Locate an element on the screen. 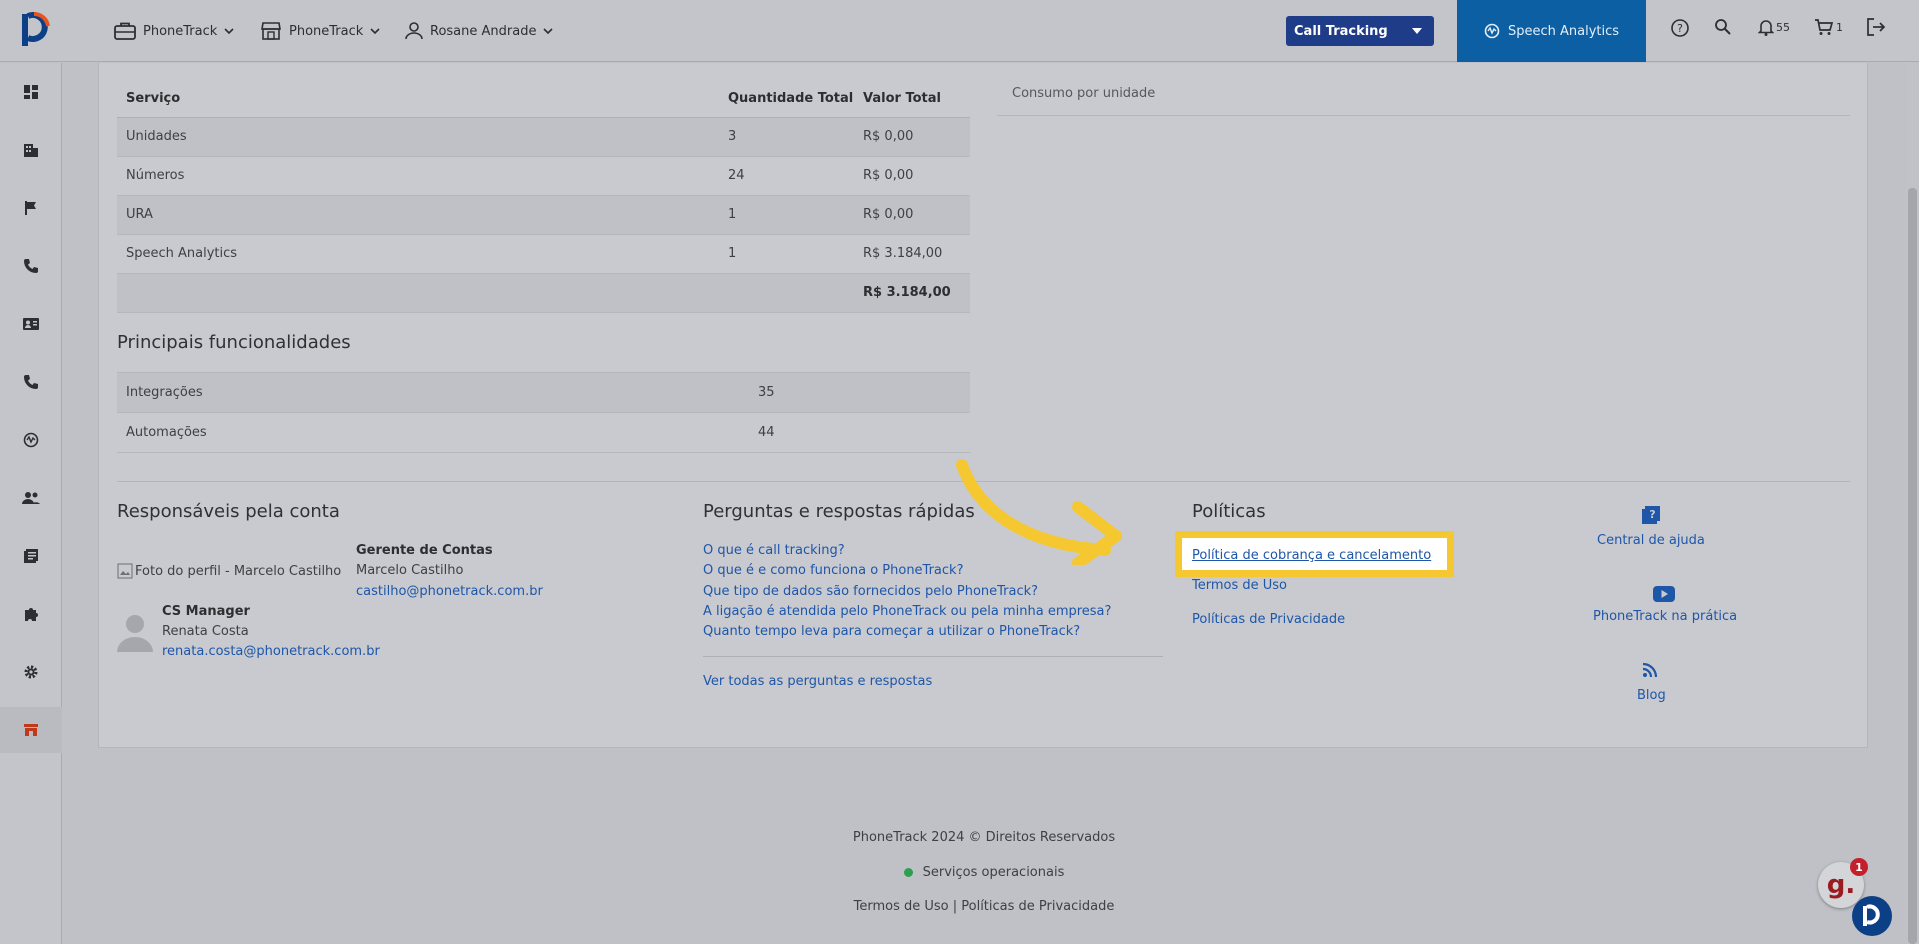 The height and width of the screenshot is (944, 1919). avatar-placeholder-icon is located at coordinates (135, 633).